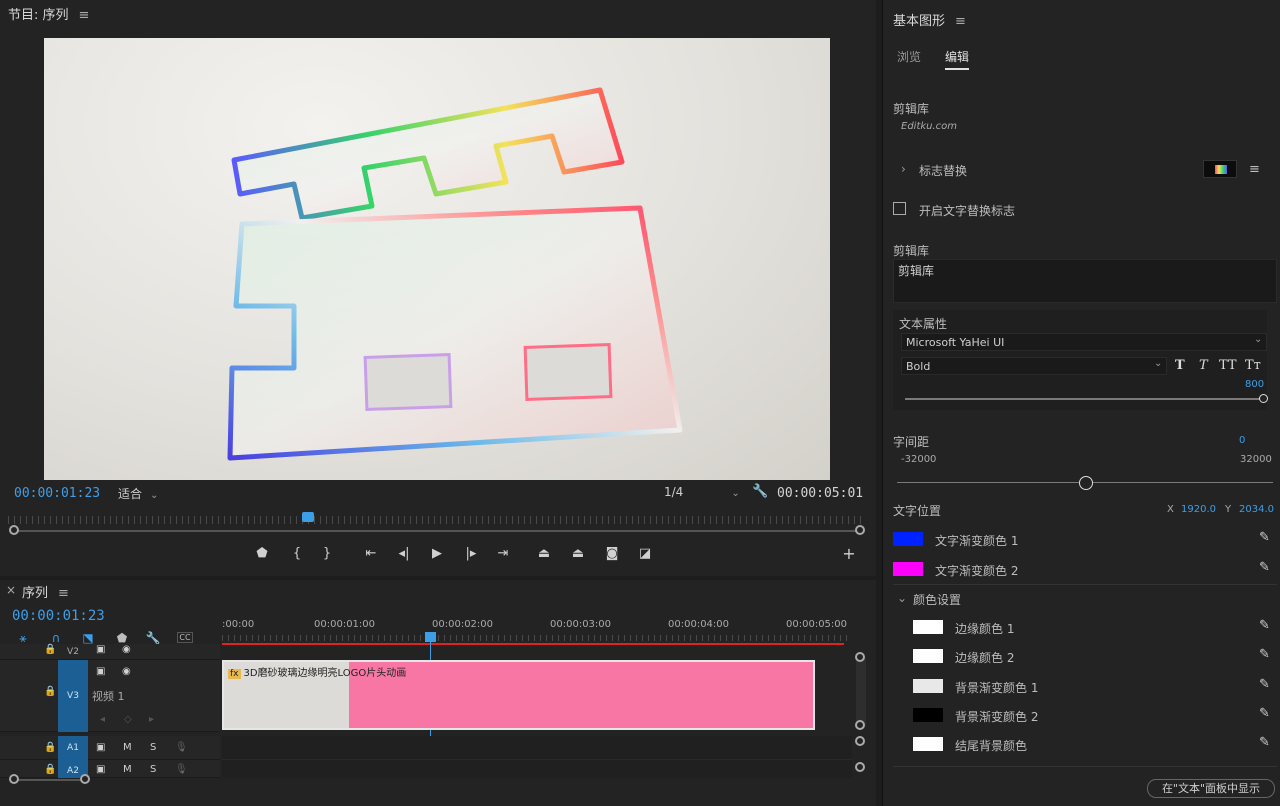 The height and width of the screenshot is (806, 1280). I want to click on collapse-chevron-icon: ⌄, so click(902, 598).